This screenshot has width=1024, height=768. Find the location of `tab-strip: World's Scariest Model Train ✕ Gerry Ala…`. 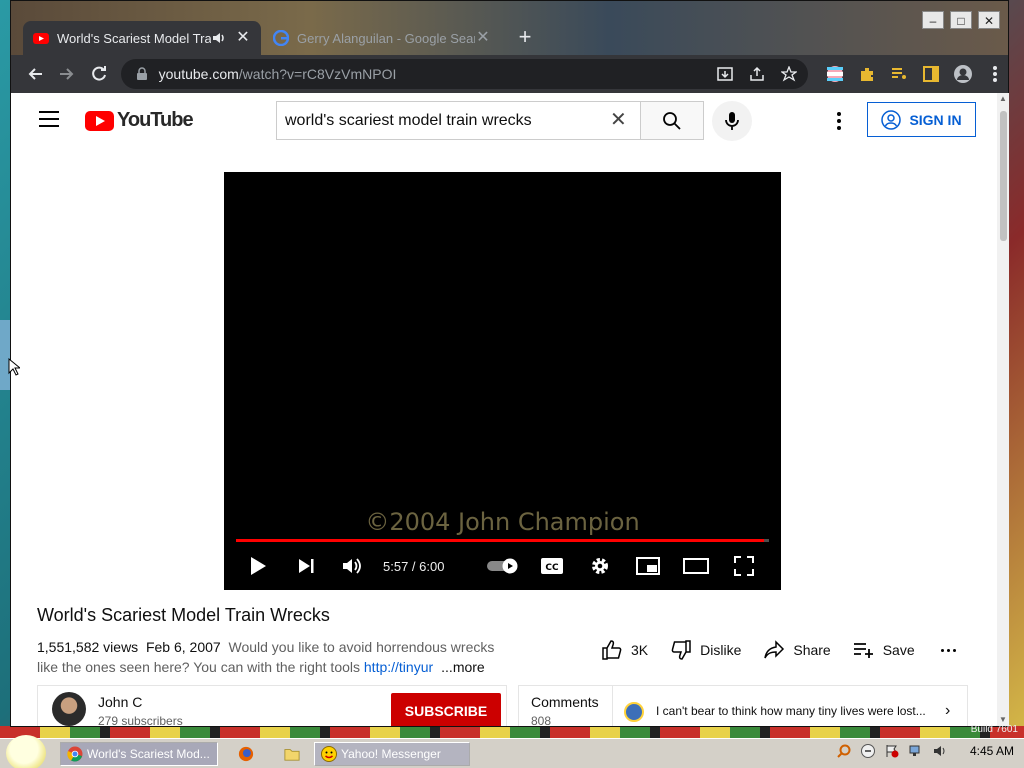

tab-strip: World's Scariest Model Train ✕ Gerry Ala… is located at coordinates (509, 28).